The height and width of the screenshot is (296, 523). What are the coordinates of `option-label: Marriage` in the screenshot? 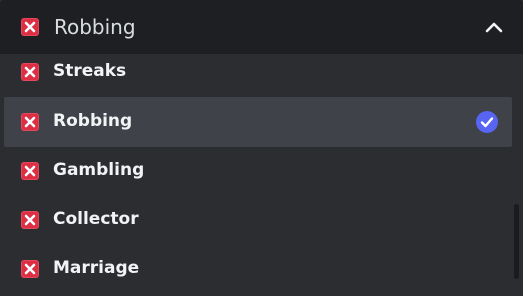 It's located at (96, 268).